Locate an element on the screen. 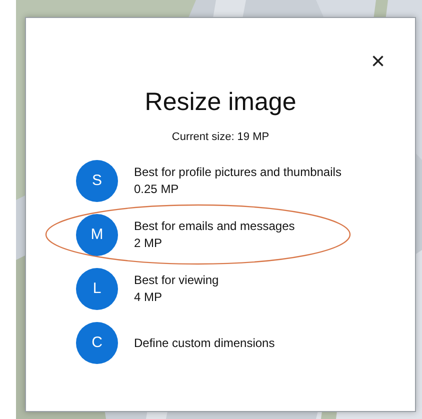  size-option-button: L is located at coordinates (97, 289).